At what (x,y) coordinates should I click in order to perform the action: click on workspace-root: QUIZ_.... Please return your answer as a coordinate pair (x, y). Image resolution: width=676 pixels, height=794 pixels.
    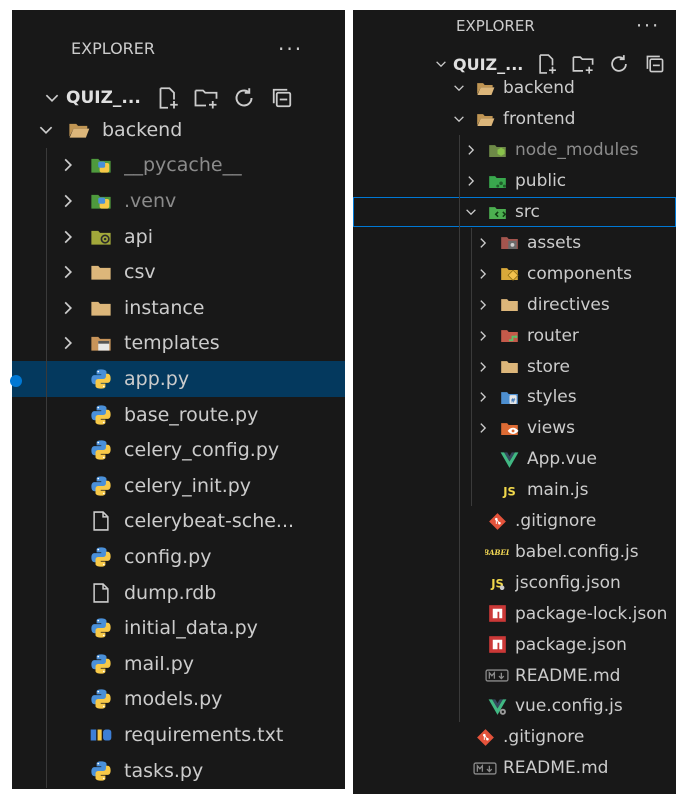
    Looking at the image, I should click on (171, 98).